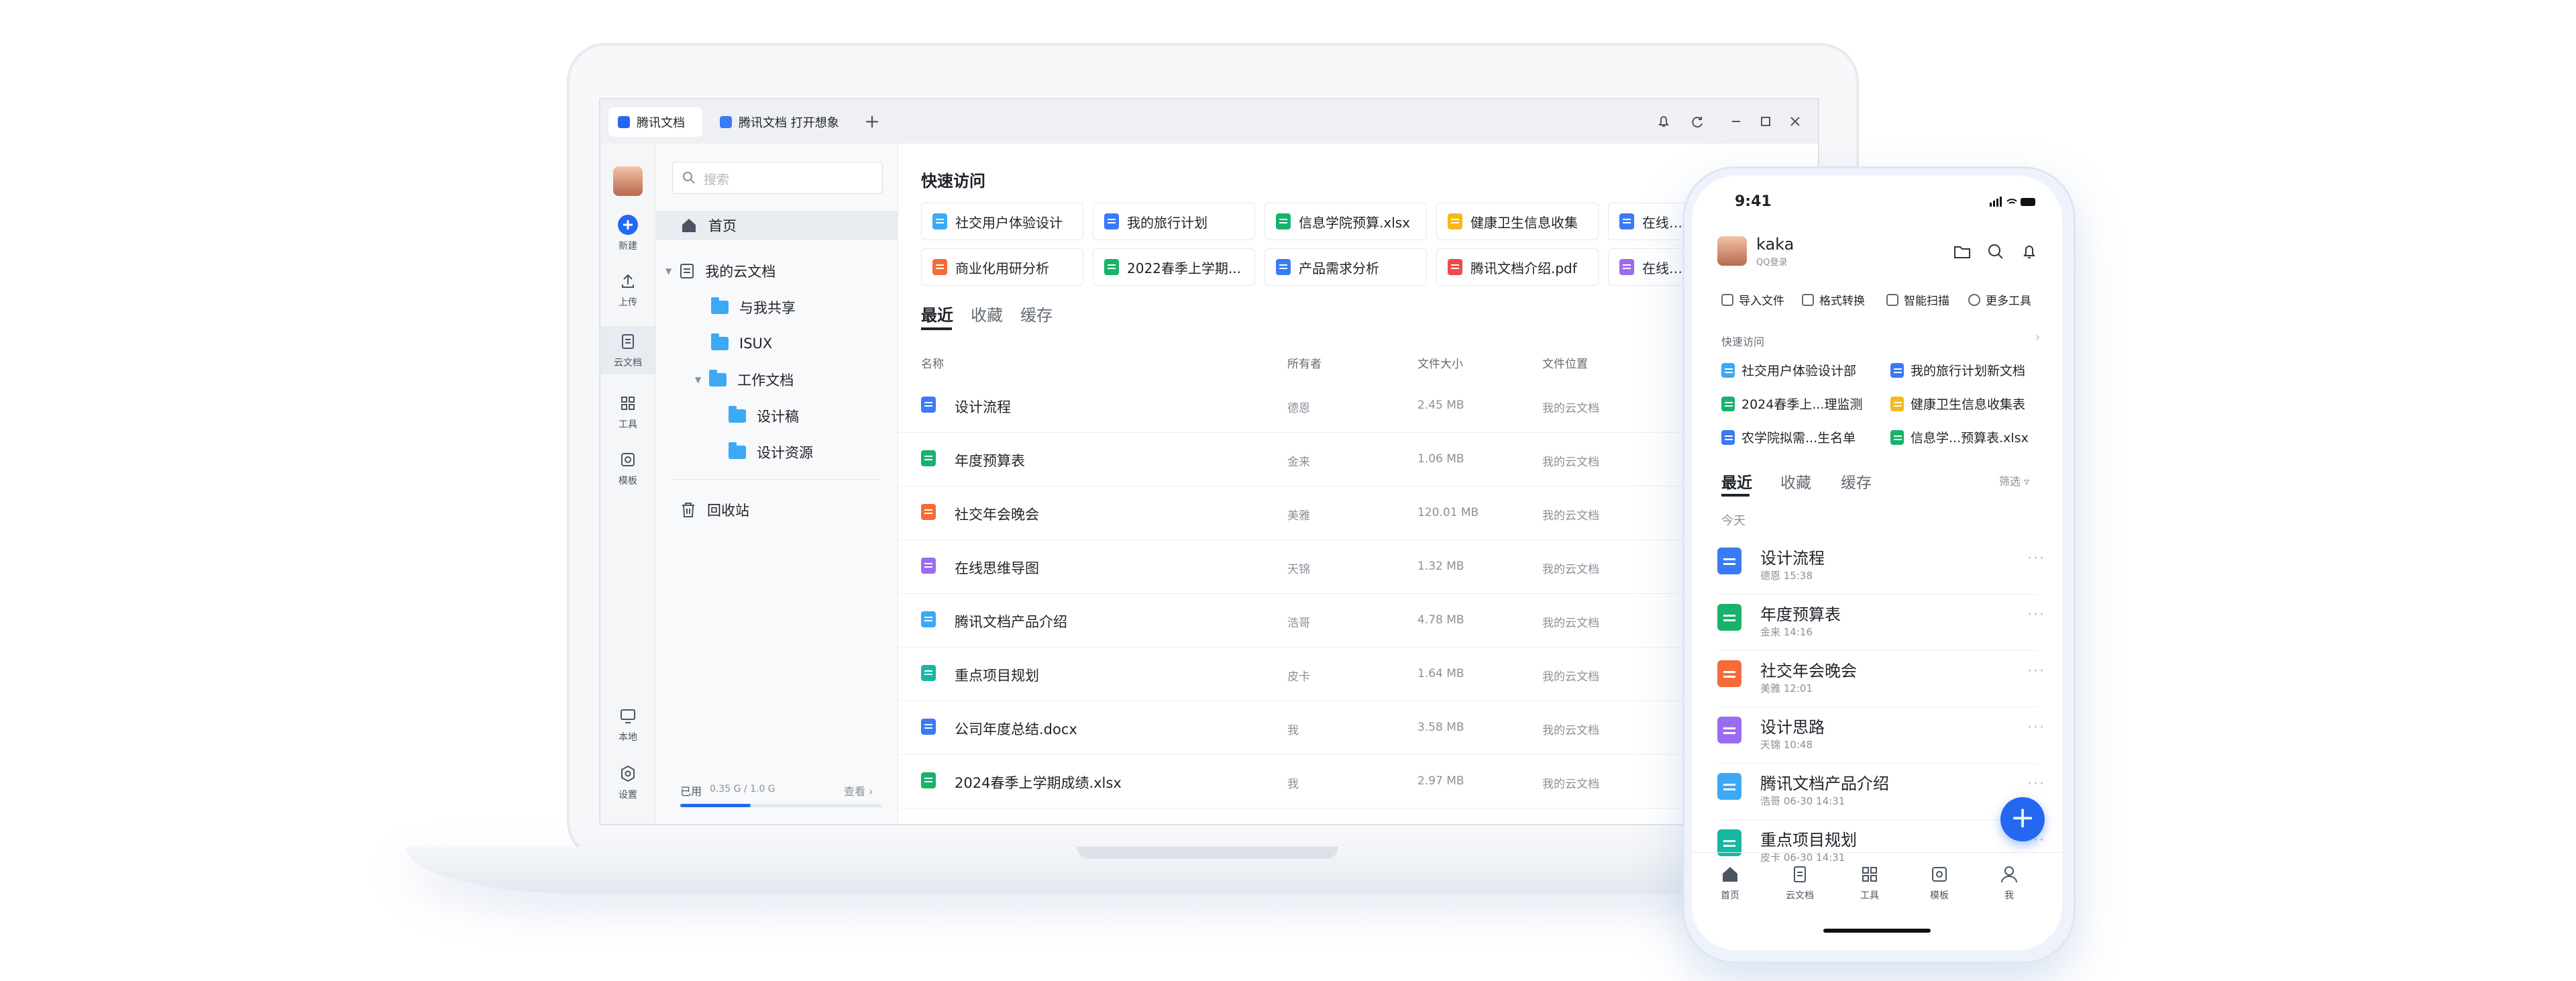 The height and width of the screenshot is (981, 2576). I want to click on table-row: 年度预算表 金来 1.06 MB 我的云文档, so click(1358, 459).